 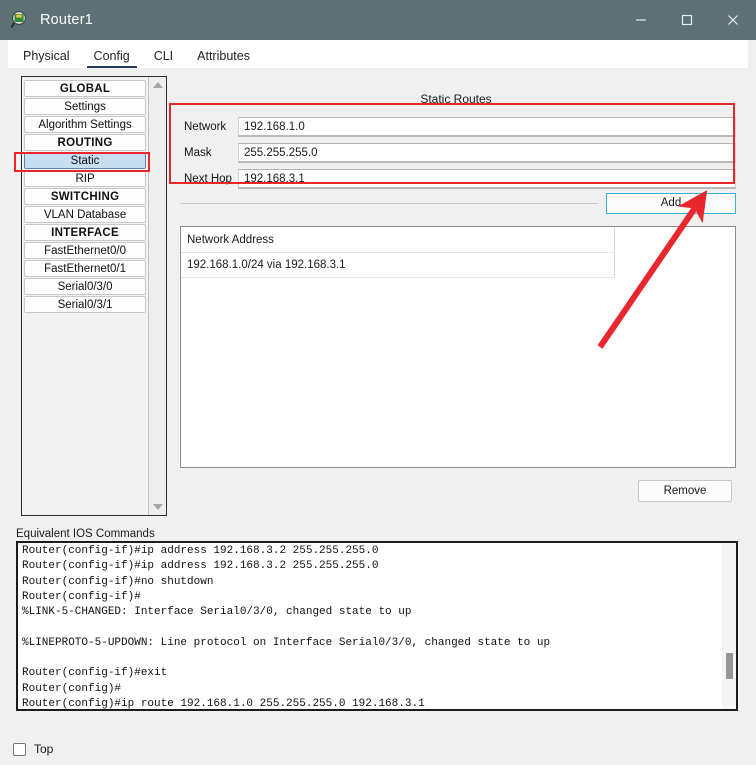 What do you see at coordinates (20, 20) in the screenshot?
I see `router-magnifier-icon` at bounding box center [20, 20].